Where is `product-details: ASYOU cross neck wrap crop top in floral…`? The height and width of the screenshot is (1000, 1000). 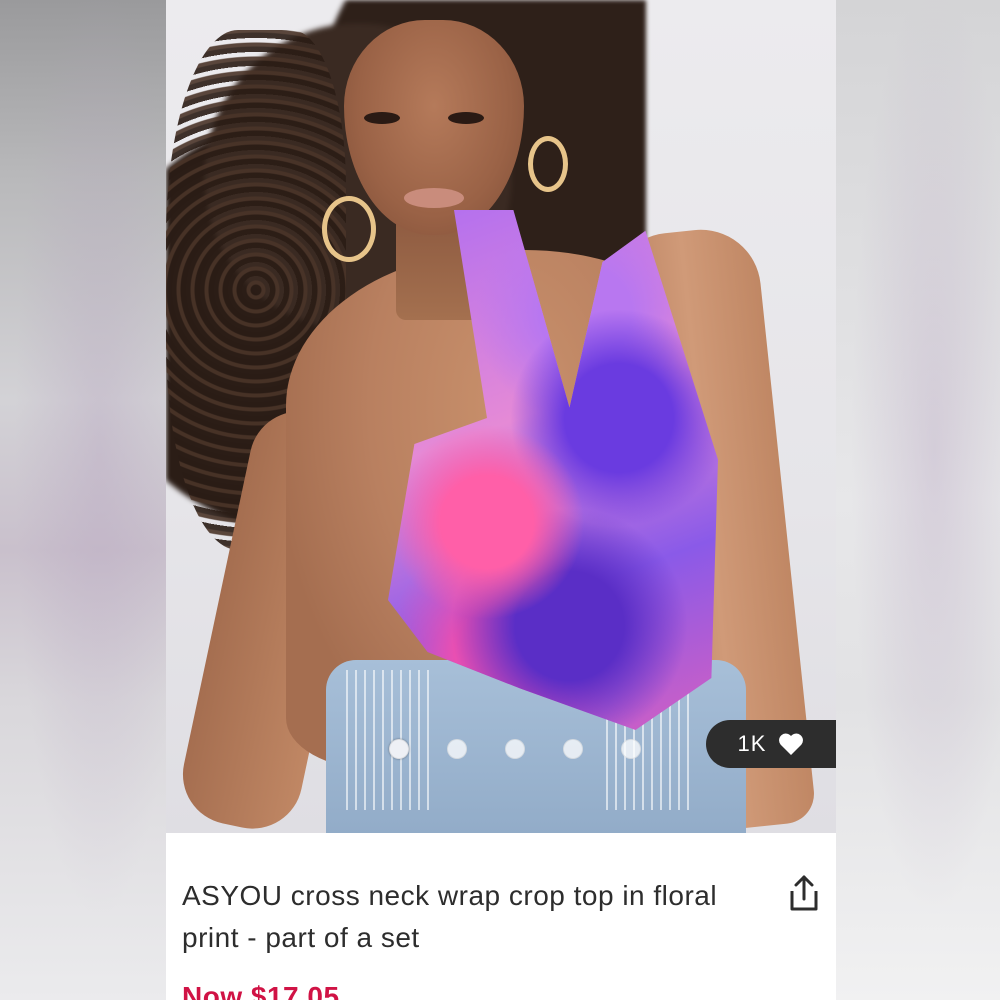
product-details: ASYOU cross neck wrap crop top in floral… is located at coordinates (501, 916).